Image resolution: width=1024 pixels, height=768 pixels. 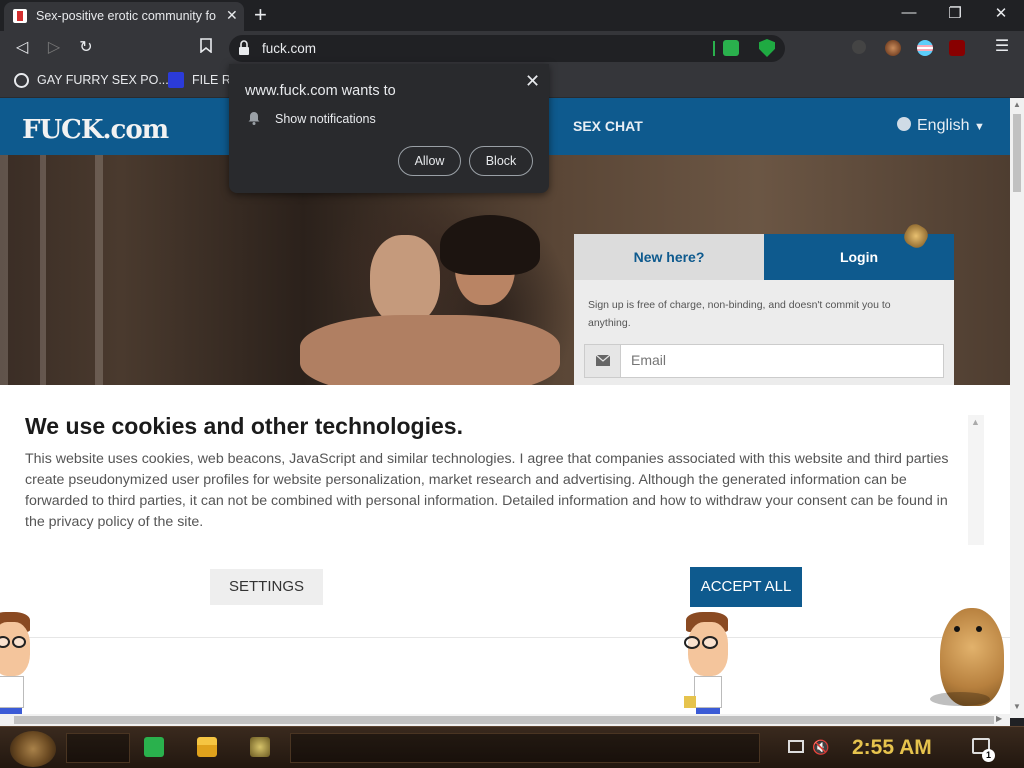 What do you see at coordinates (320, 91) in the screenshot?
I see `popup-title: www.fuck.com wants to` at bounding box center [320, 91].